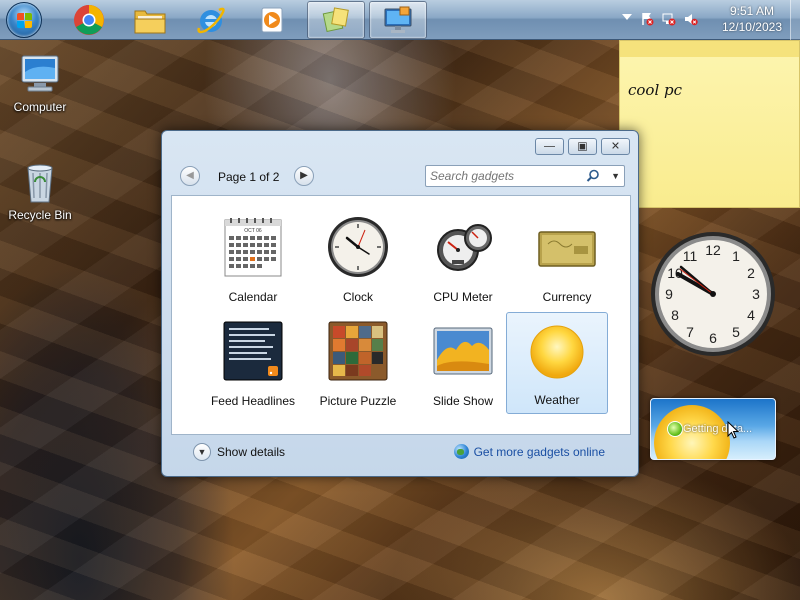 The height and width of the screenshot is (600, 800). I want to click on svg-text: 9, so click(669, 294).